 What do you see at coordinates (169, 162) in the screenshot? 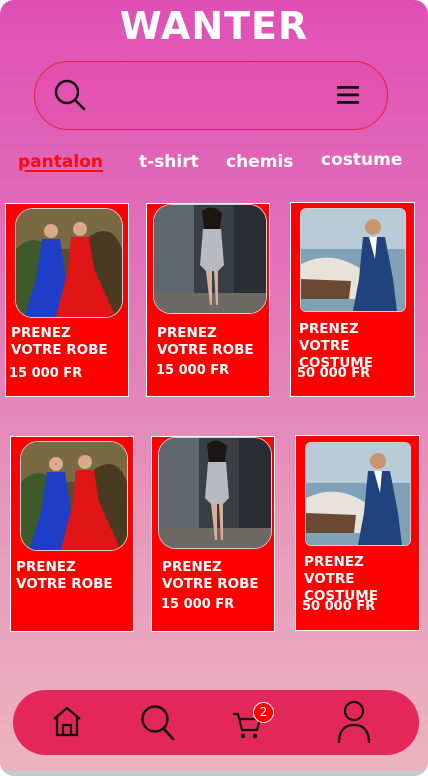
I see `category-t-shirt: t-shirt` at bounding box center [169, 162].